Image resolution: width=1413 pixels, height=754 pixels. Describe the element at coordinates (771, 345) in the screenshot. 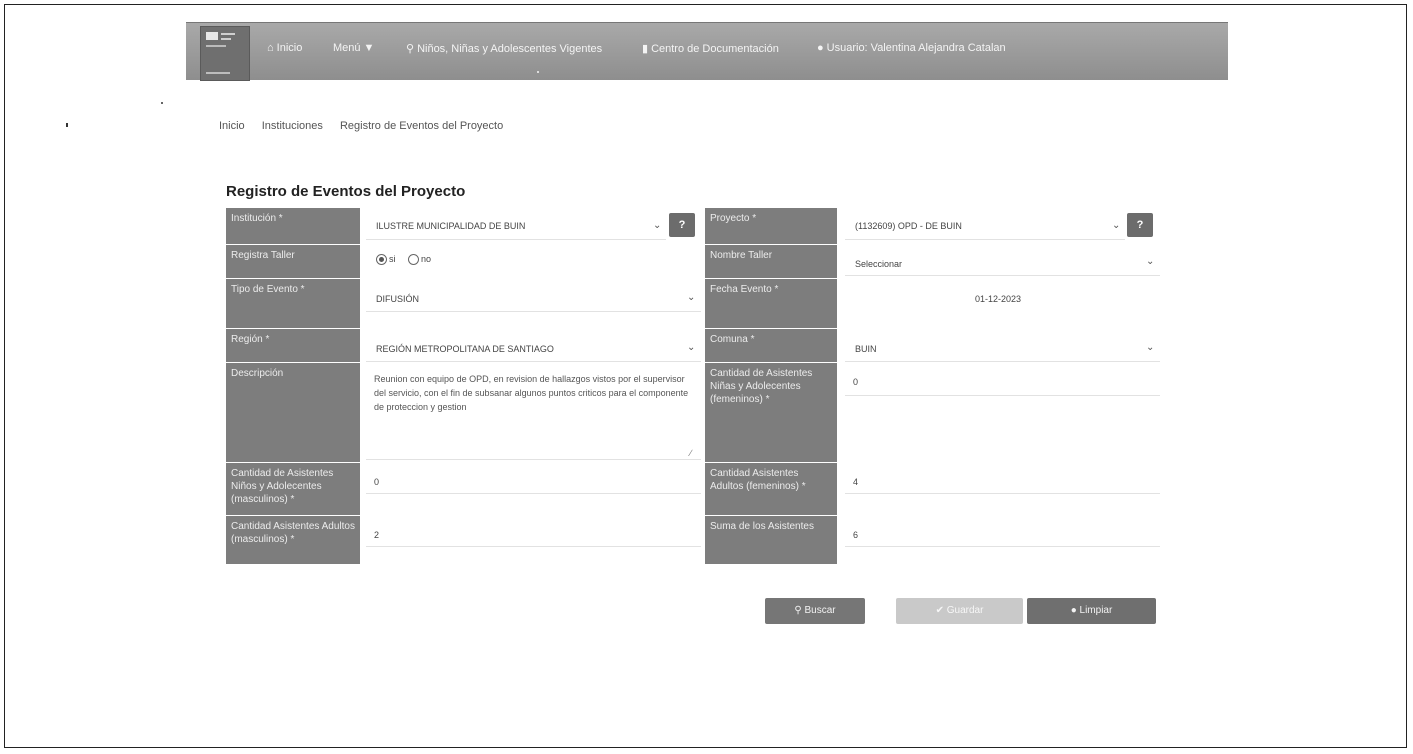

I see `label-comuna: Comuna *` at that location.